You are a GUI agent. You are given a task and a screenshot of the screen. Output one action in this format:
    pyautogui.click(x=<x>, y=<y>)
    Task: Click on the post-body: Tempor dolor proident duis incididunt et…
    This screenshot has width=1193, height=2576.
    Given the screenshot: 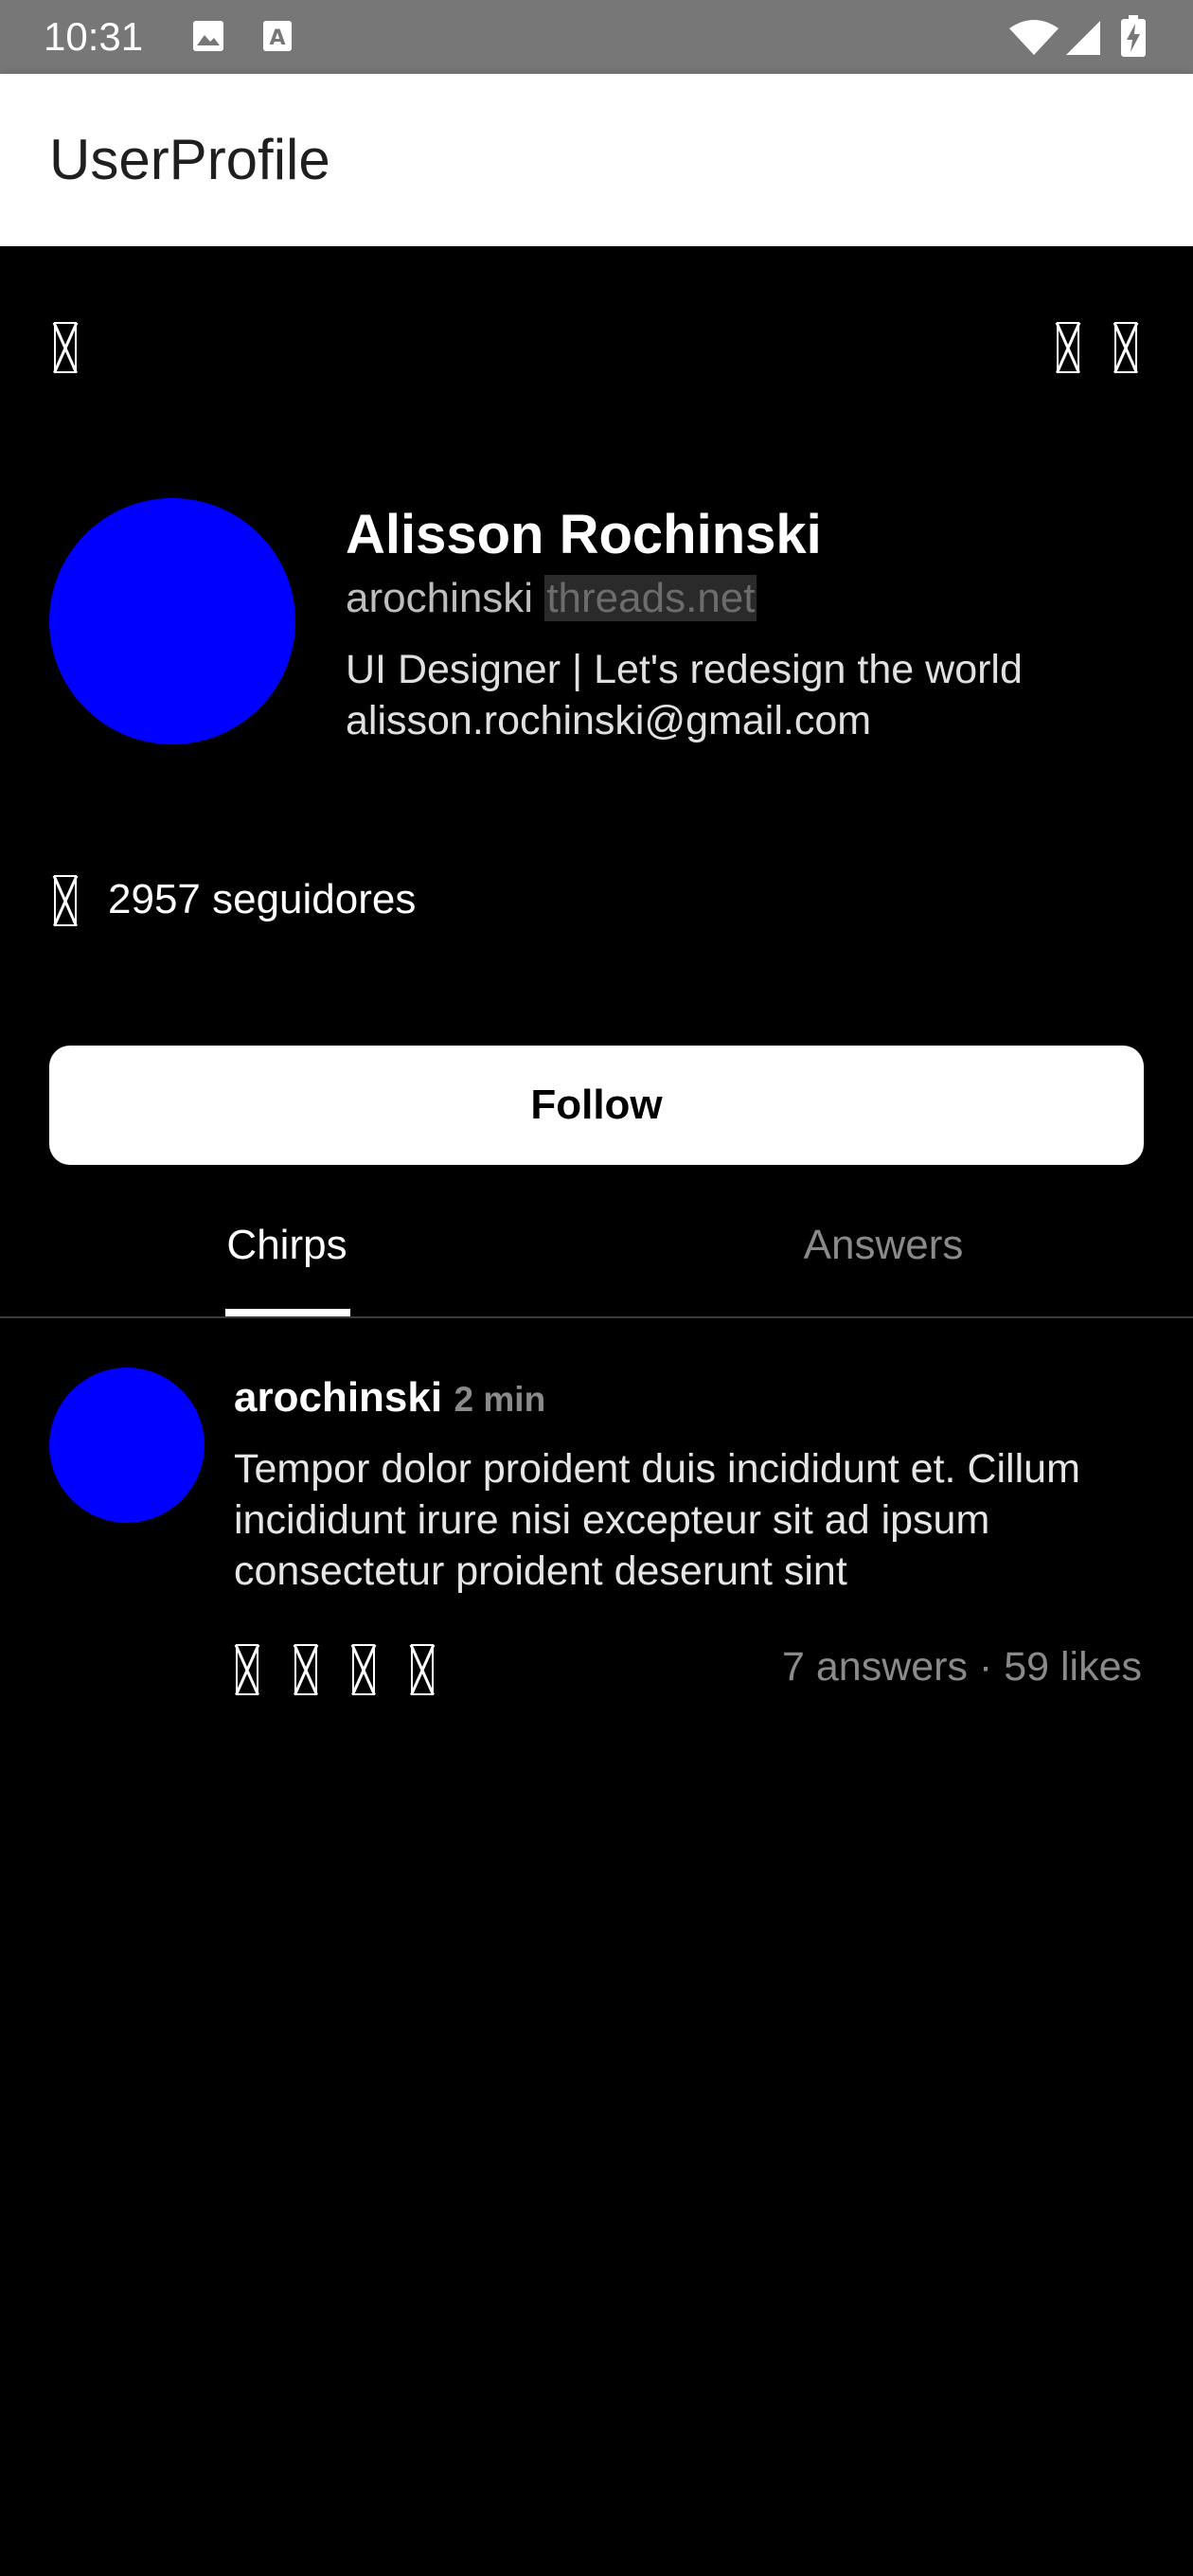 What is the action you would take?
    pyautogui.click(x=693, y=1520)
    